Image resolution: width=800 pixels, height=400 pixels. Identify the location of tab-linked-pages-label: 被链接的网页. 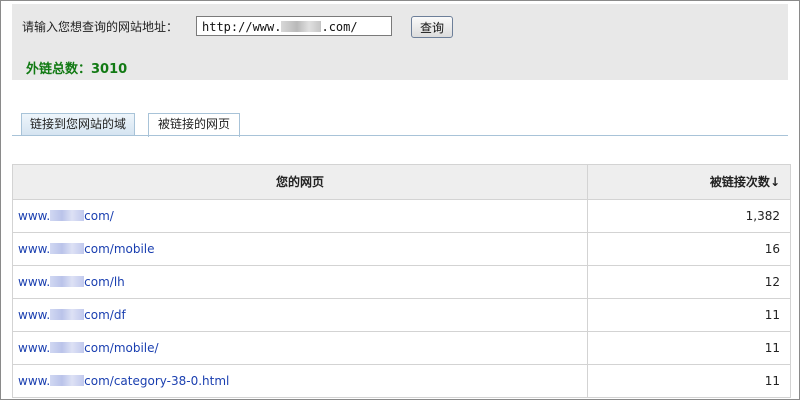
(193, 124).